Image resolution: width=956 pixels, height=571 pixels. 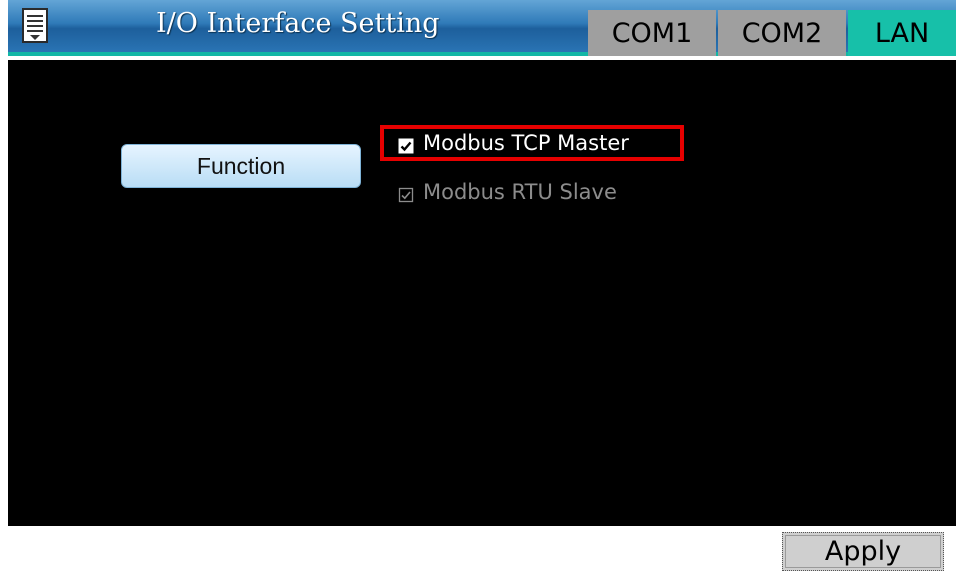 What do you see at coordinates (406, 193) in the screenshot?
I see `checkbox-disabled-icon` at bounding box center [406, 193].